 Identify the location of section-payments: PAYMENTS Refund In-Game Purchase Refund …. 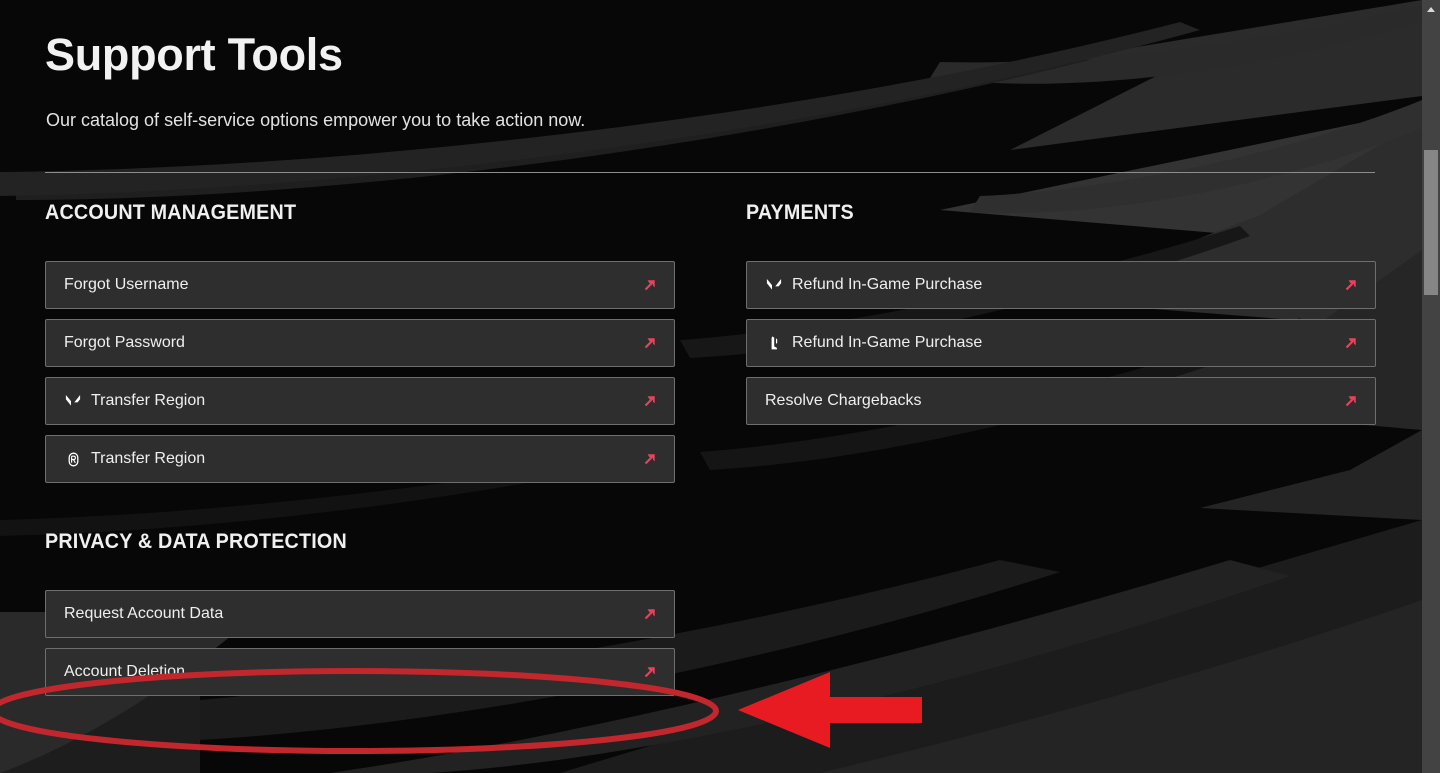
(1061, 312).